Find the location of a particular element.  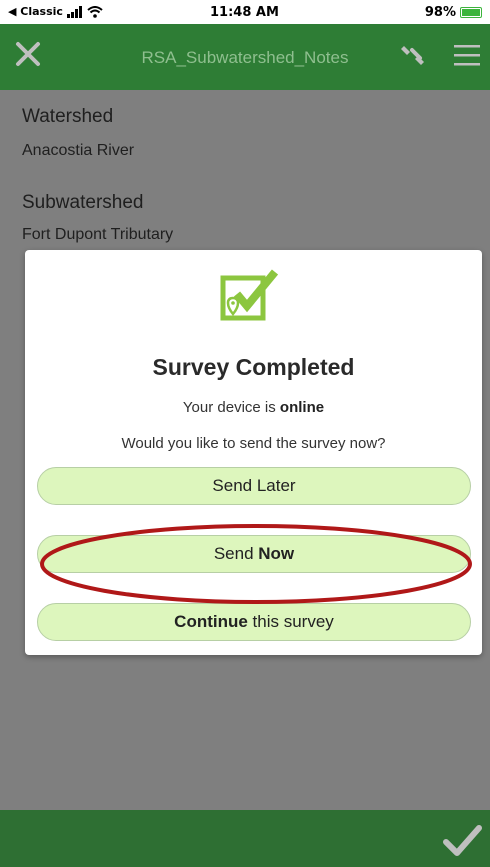

menu-icon is located at coordinates (467, 55).